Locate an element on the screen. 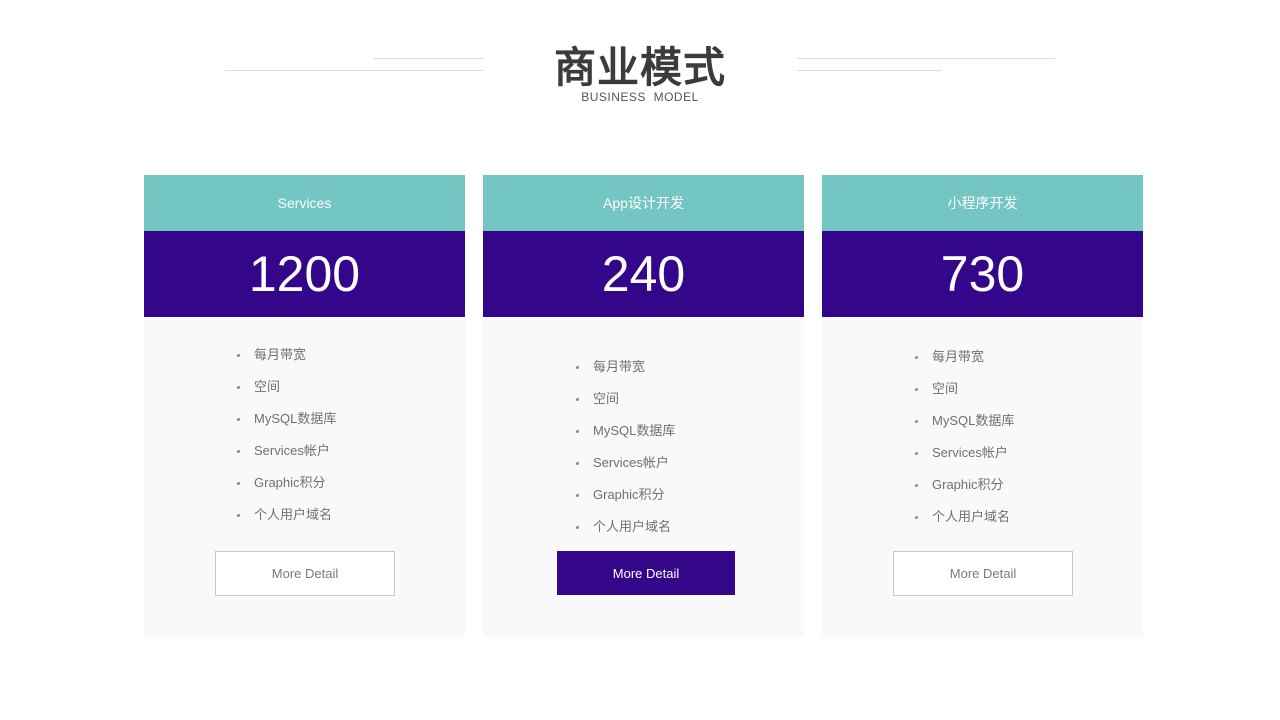 This screenshot has width=1280, height=720. card-title: App设计开发 is located at coordinates (643, 203).